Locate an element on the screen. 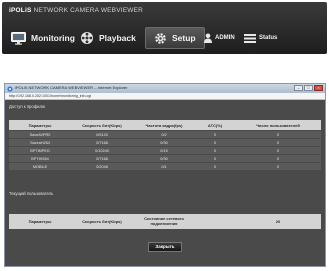  col-header: 20 is located at coordinates (278, 221).